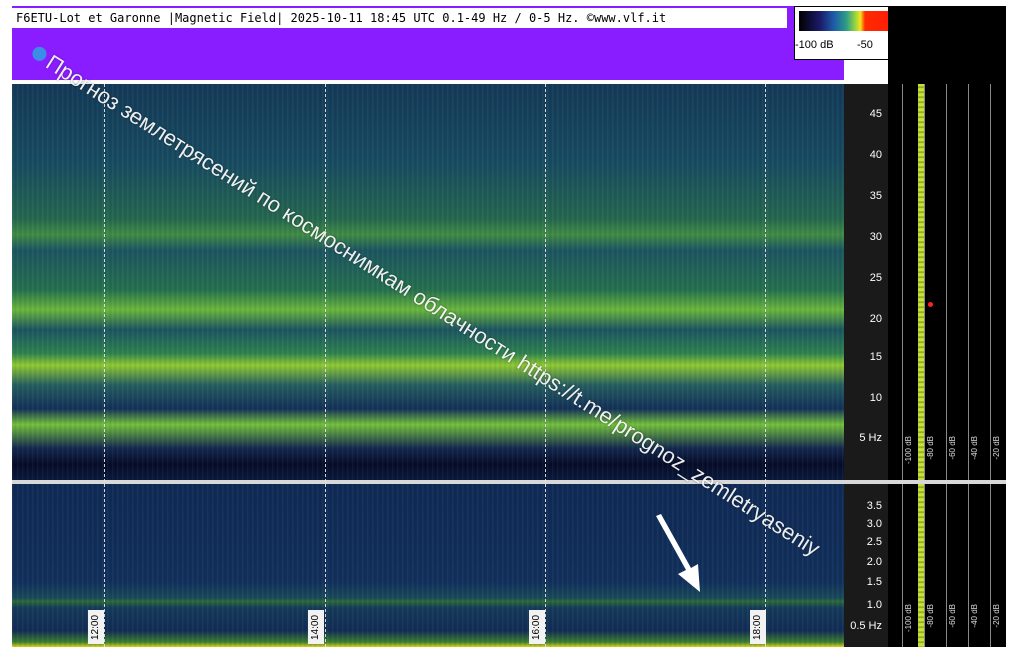 Image resolution: width=1014 pixels, height=653 pixels. I want to click on axis-separator, so click(866, 482).